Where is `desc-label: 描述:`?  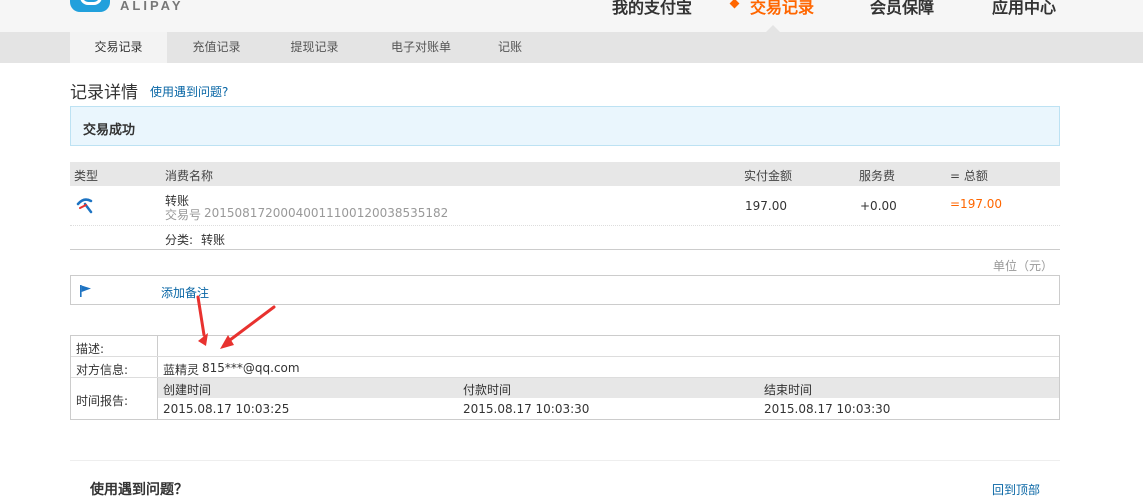
desc-label: 描述: is located at coordinates (90, 349).